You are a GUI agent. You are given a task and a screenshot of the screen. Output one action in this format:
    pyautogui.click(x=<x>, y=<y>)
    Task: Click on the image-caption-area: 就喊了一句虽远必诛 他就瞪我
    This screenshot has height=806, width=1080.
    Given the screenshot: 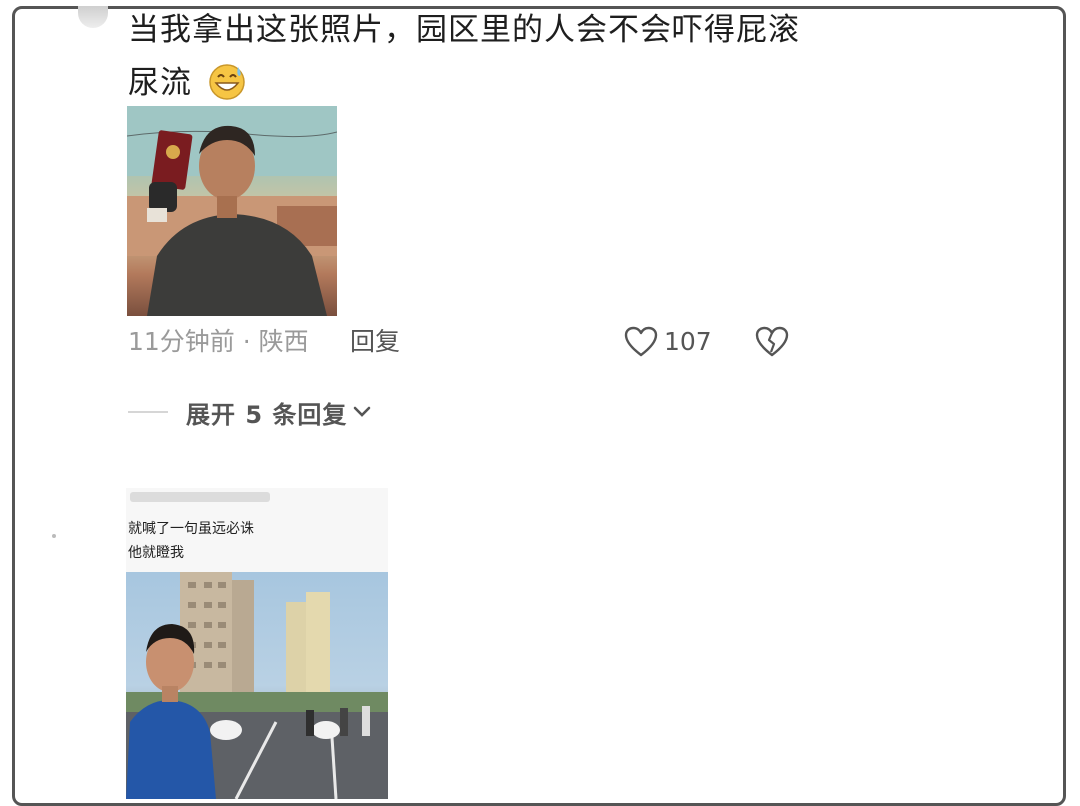 What is the action you would take?
    pyautogui.click(x=257, y=530)
    